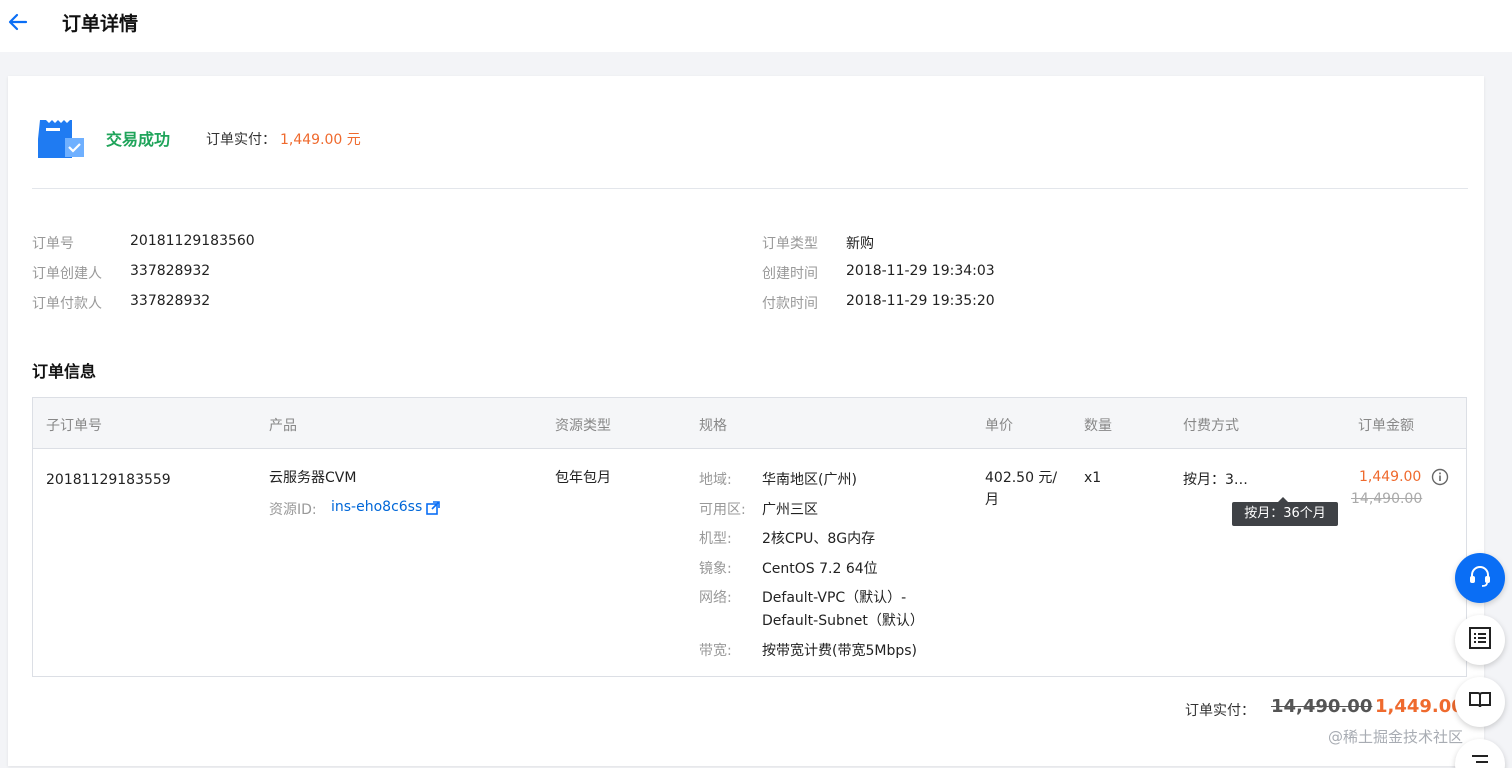 This screenshot has height=768, width=1512. I want to click on resource-id-link: ins-eho8c6ss, so click(376, 507).